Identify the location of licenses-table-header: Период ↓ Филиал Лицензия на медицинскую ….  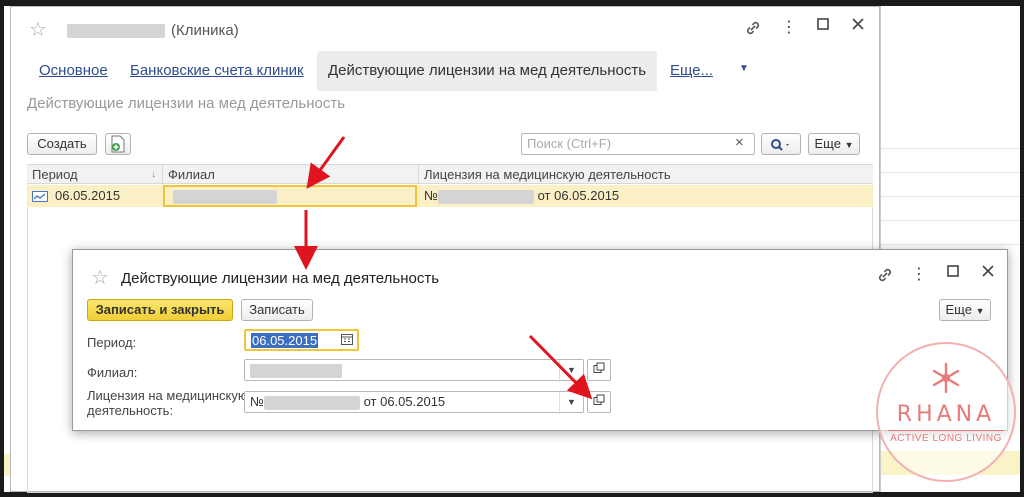
(450, 174).